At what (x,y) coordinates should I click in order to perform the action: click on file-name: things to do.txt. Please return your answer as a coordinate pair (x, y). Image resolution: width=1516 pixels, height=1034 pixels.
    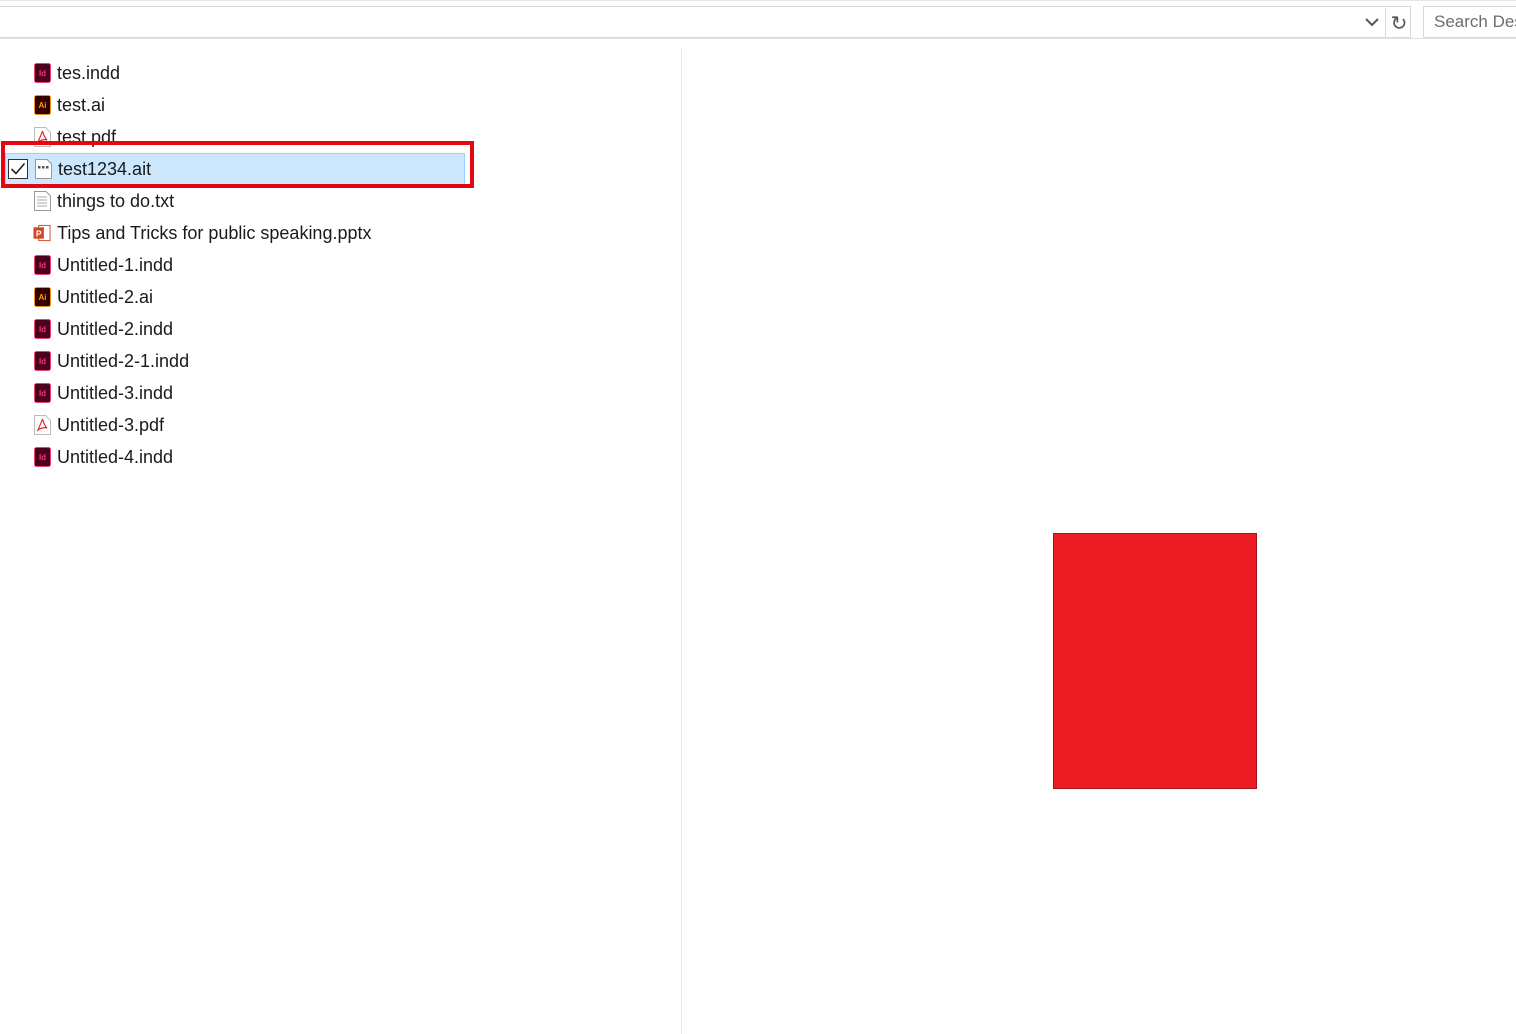
    Looking at the image, I should click on (116, 200).